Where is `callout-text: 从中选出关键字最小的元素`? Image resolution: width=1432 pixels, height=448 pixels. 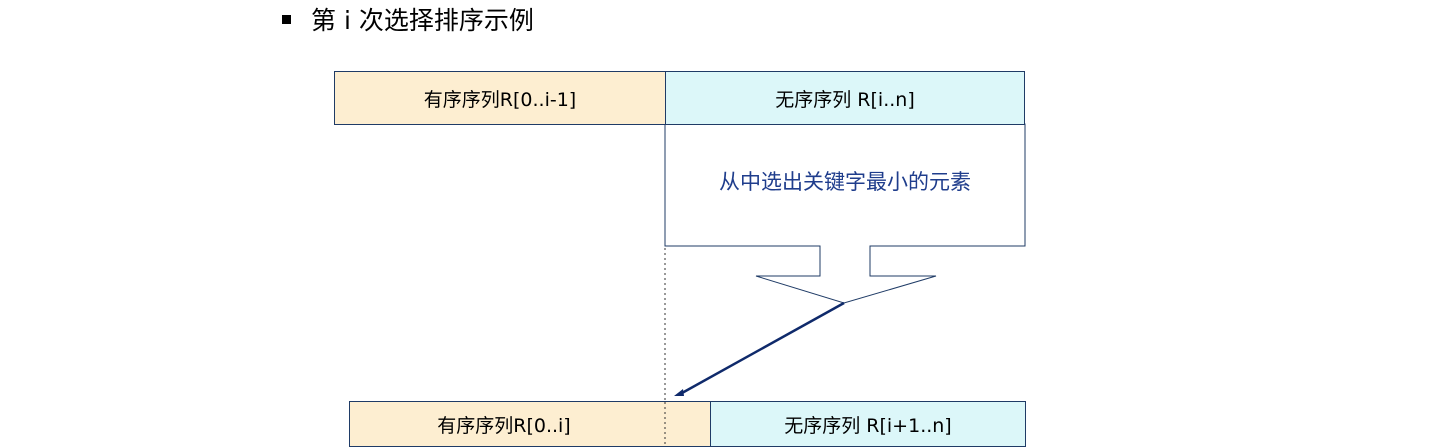 callout-text: 从中选出关键字最小的元素 is located at coordinates (845, 182).